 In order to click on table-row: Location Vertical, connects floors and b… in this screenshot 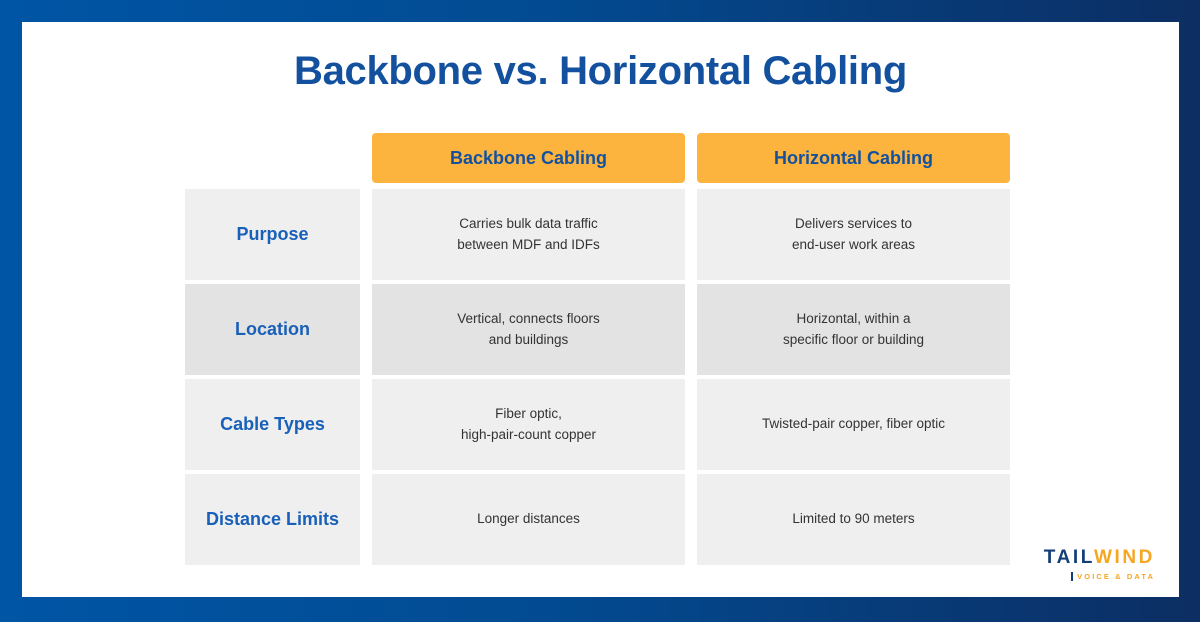, I will do `click(597, 329)`.